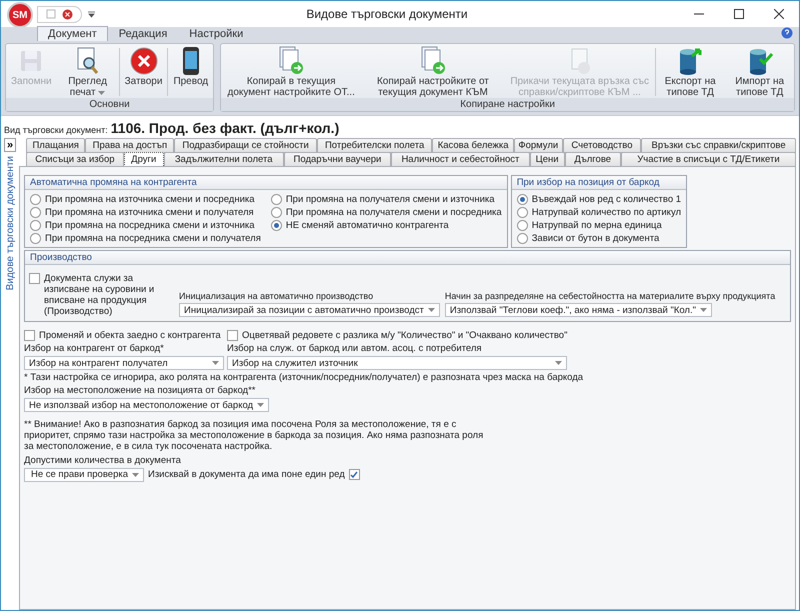  Describe the element at coordinates (94, 348) in the screenshot. I see `field-label: Избор на контрагент от баркод*` at that location.